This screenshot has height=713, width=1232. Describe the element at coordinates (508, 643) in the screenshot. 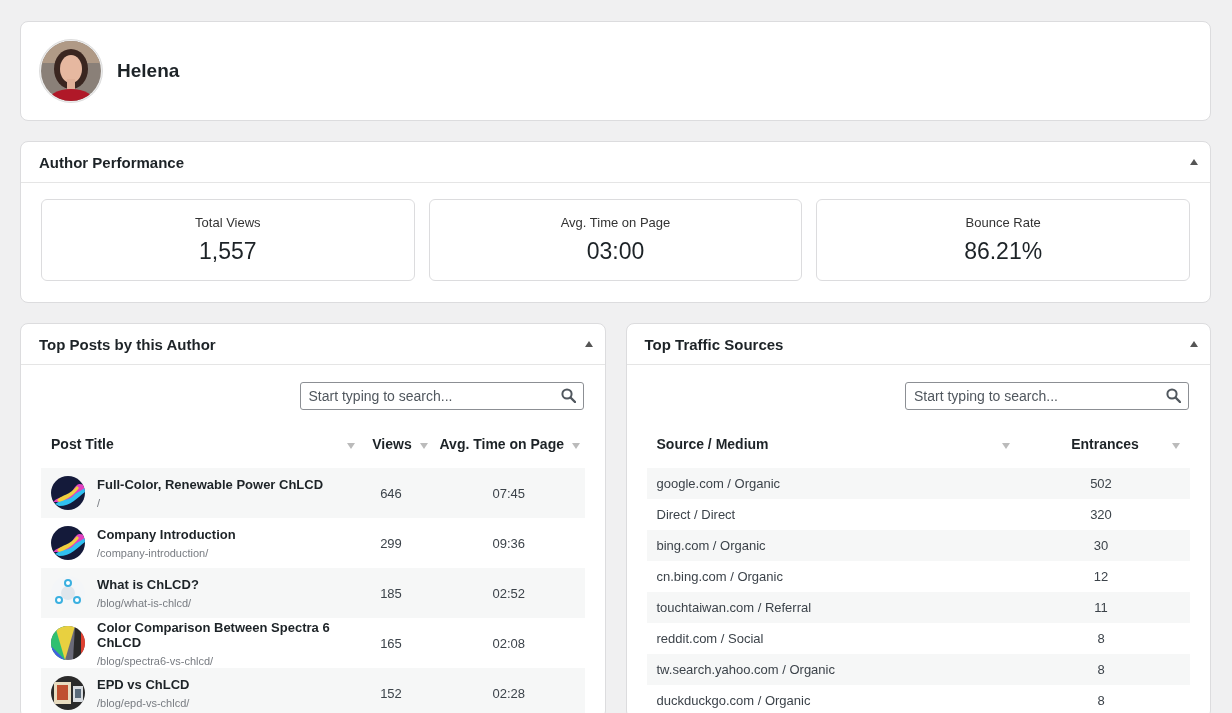

I see `table-cell-text: 02:08` at that location.